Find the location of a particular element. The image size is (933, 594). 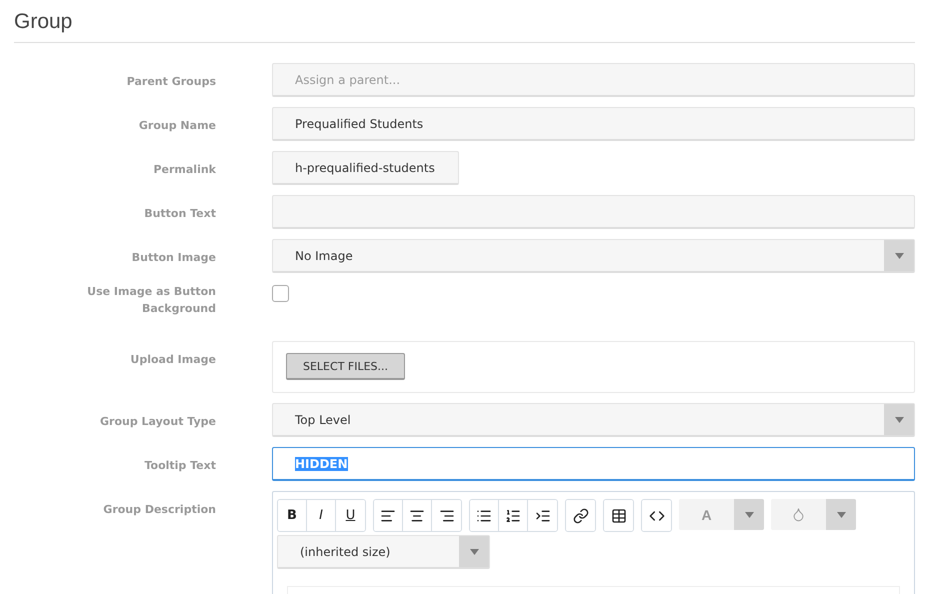

bullet-list-button is located at coordinates (484, 515).